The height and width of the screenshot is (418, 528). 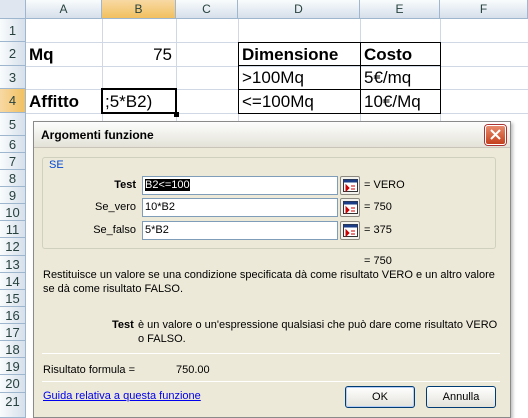 What do you see at coordinates (13, 332) in the screenshot?
I see `row-header-17: 17` at bounding box center [13, 332].